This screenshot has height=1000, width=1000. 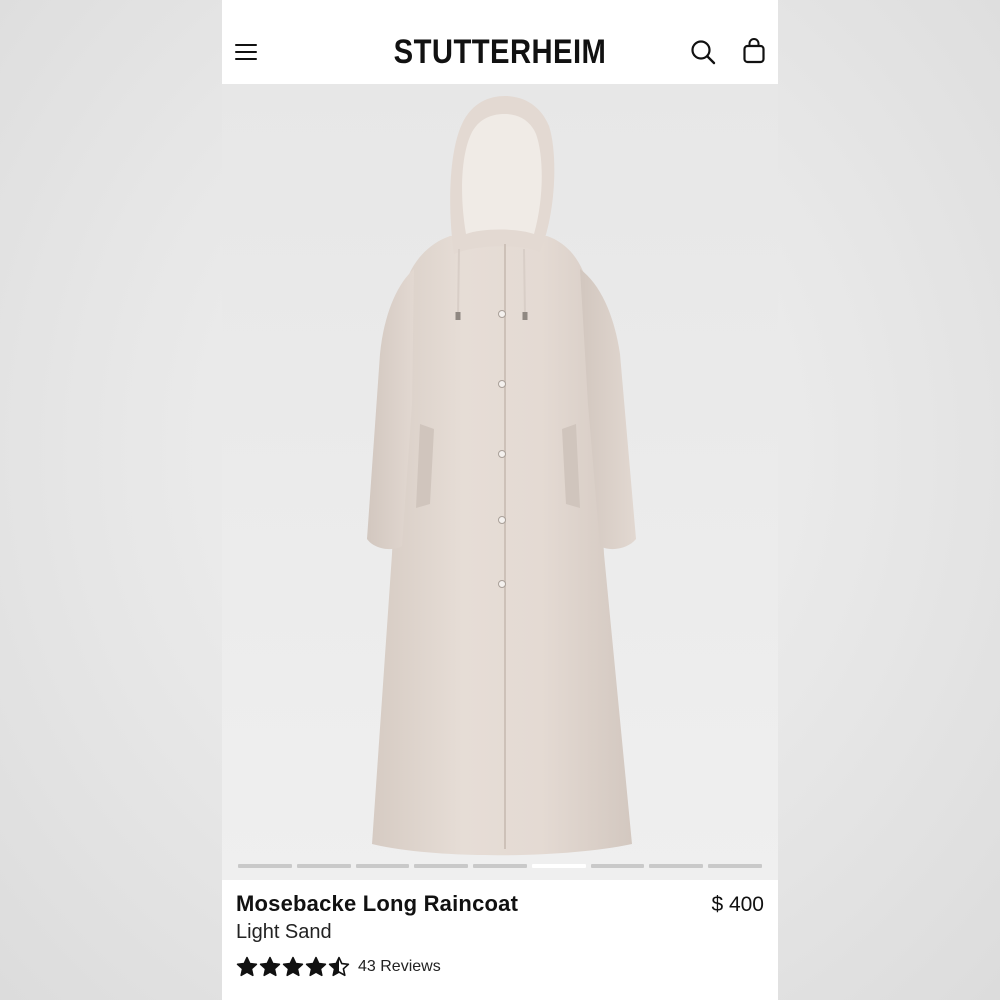 I want to click on search-icon, so click(x=703, y=52).